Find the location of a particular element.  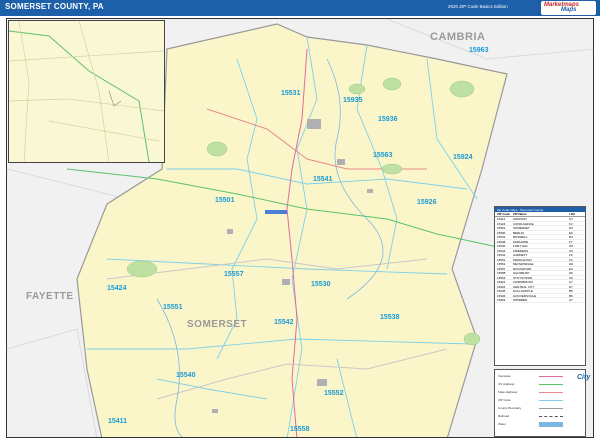

zip-label: 15552 is located at coordinates (334, 393).